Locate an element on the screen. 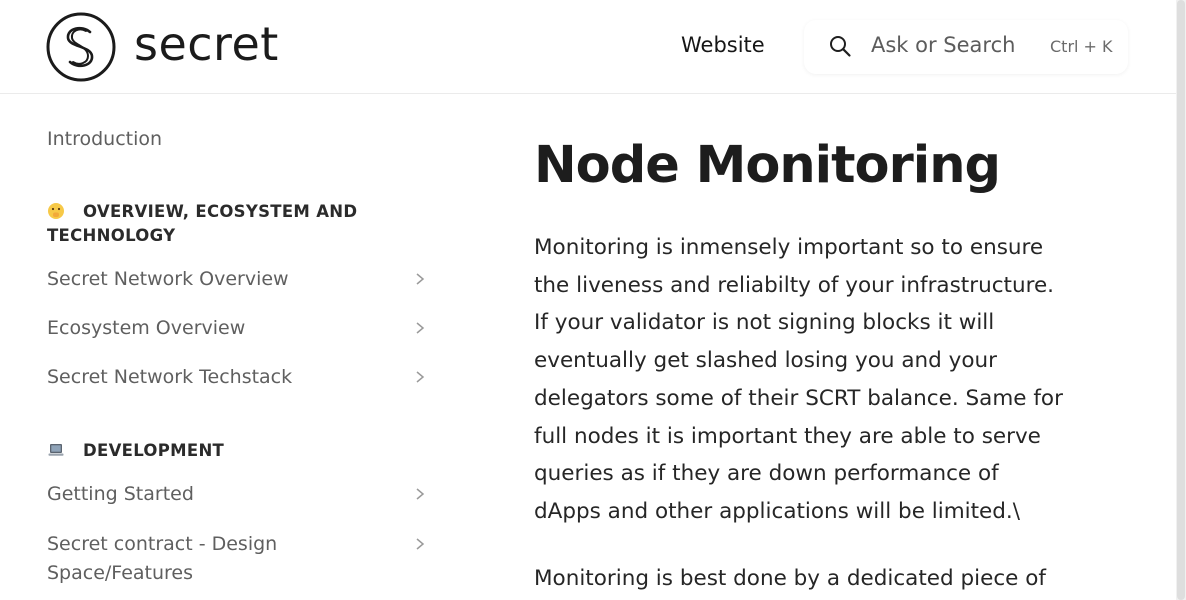  sidebar-item-ecosystem-overview: Ecosystem Overview is located at coordinates (237, 328).